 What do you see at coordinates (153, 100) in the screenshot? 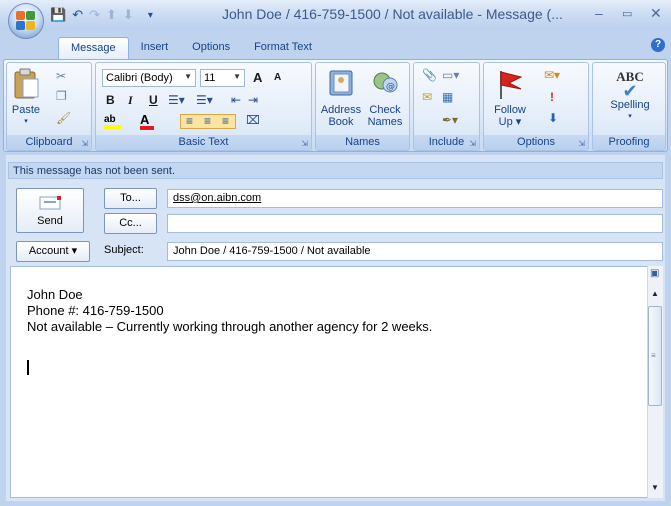
I see `underline-button: U` at bounding box center [153, 100].